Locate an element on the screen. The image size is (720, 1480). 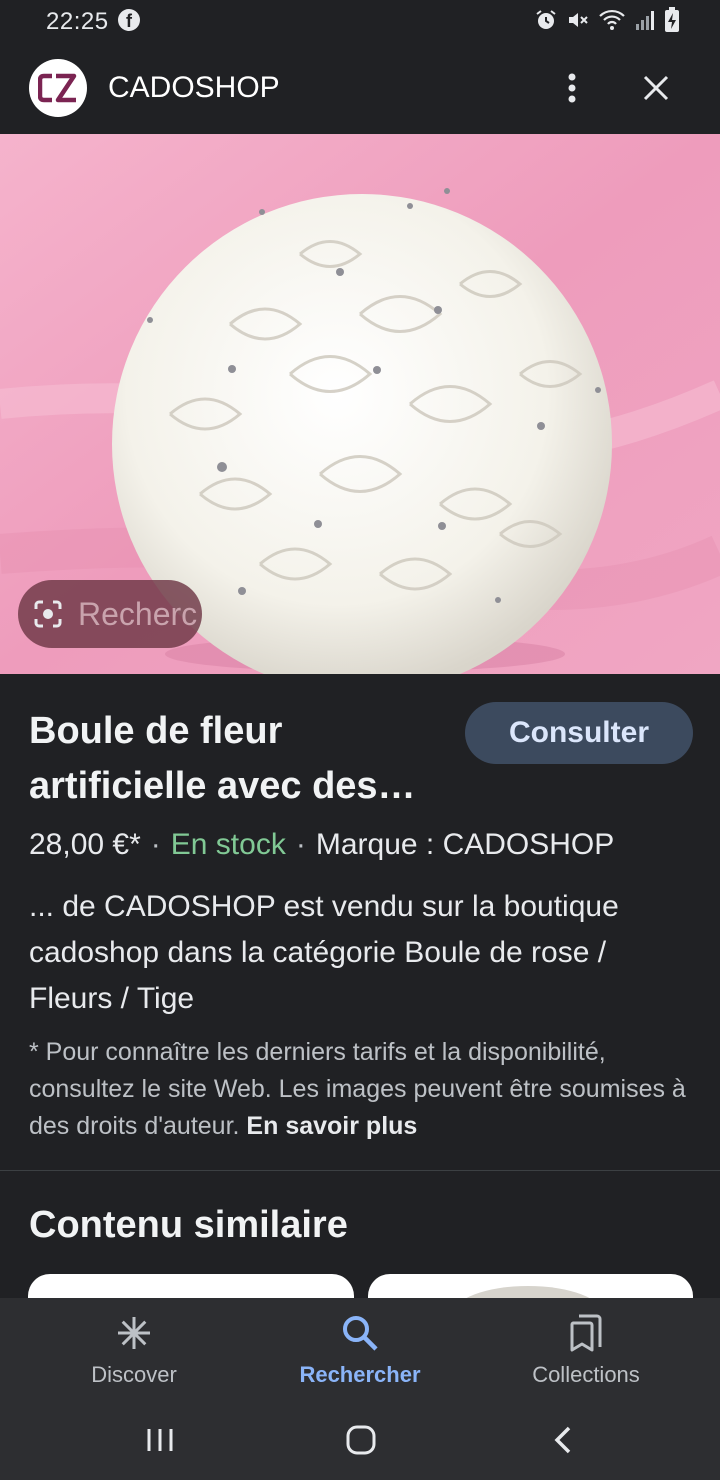
google-lens-icon is located at coordinates (48, 614).